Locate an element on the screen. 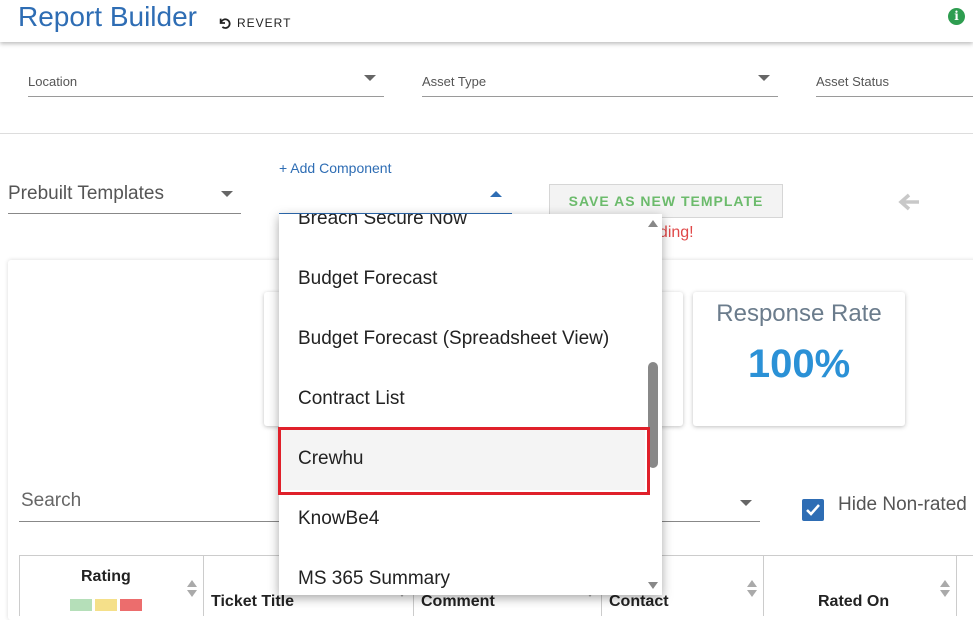 This screenshot has height=620, width=973. check-icon is located at coordinates (813, 510).